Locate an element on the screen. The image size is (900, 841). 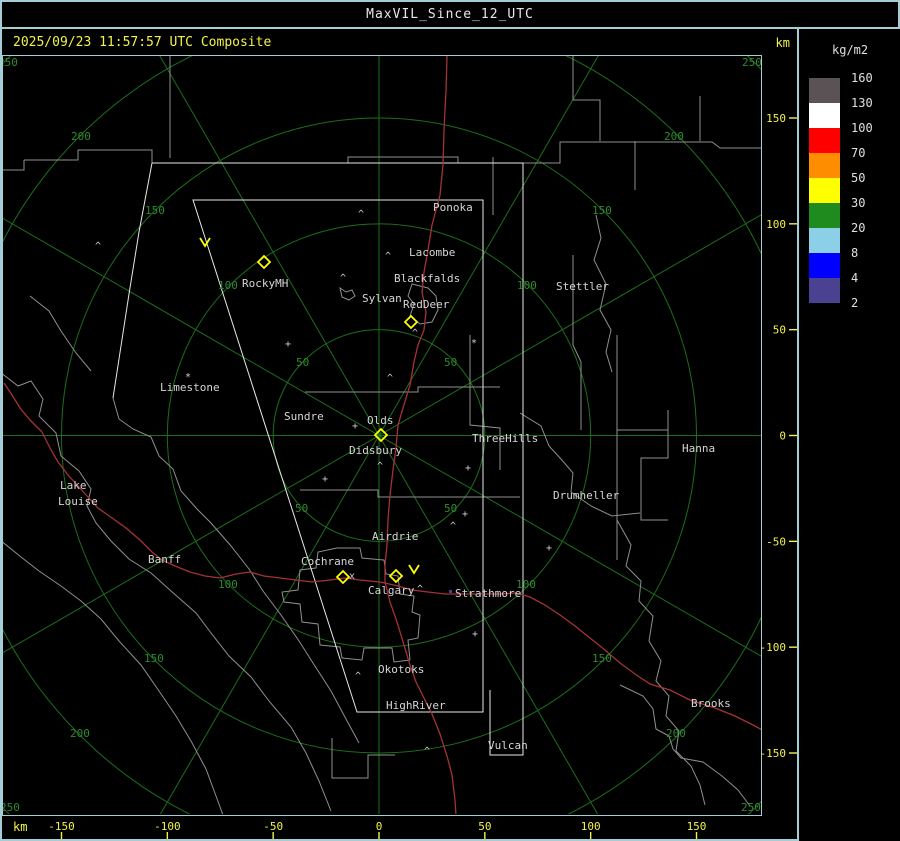
place-label: Limestone is located at coordinates (190, 387).